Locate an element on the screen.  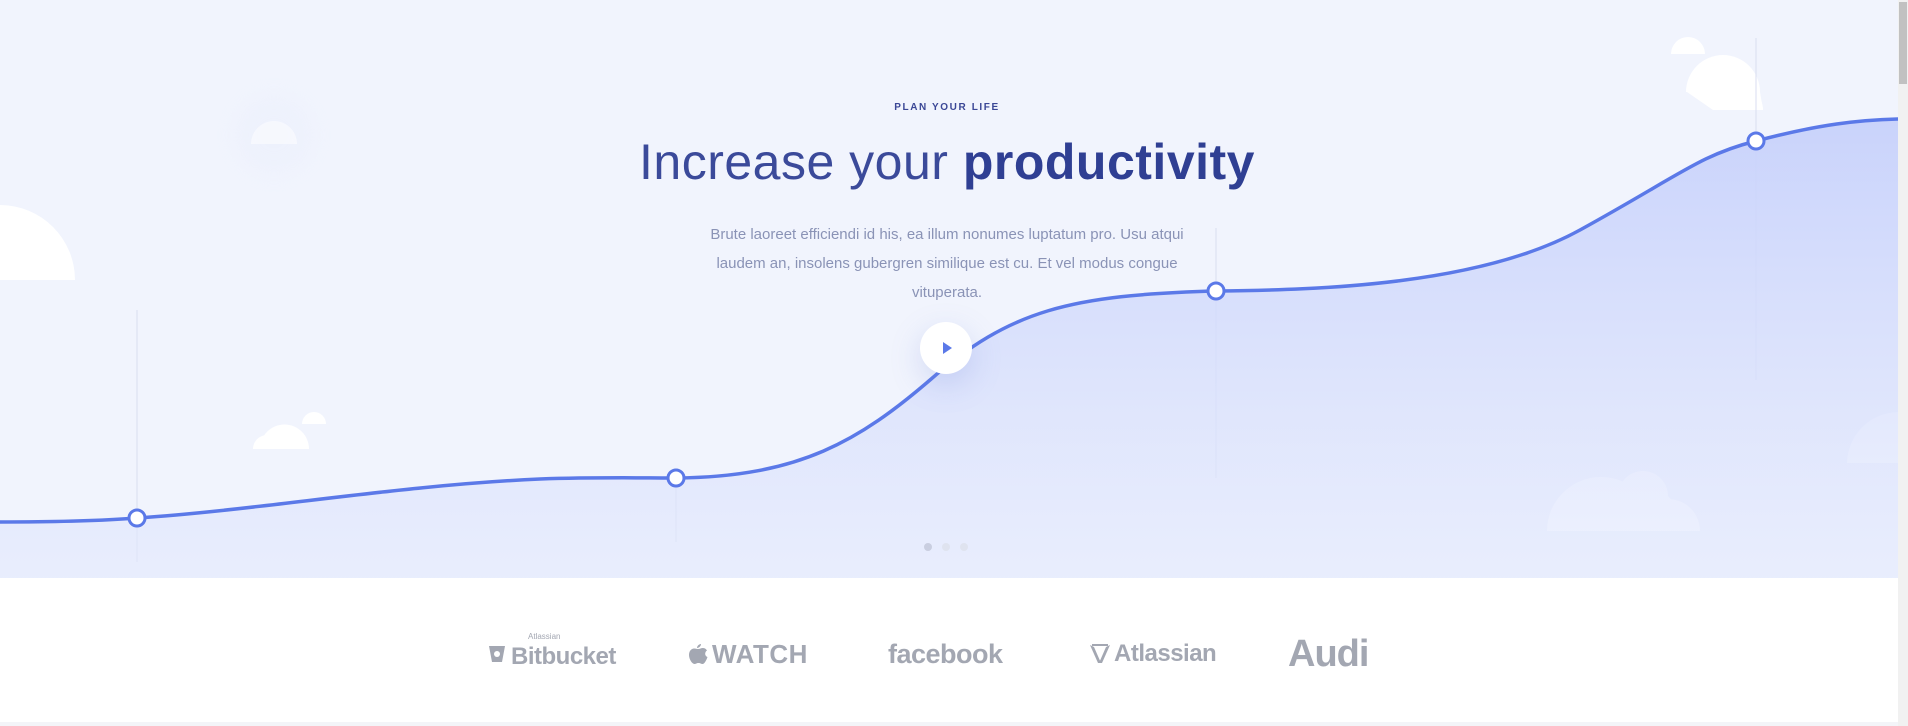
logo-watch-text: WATCH is located at coordinates (760, 653).